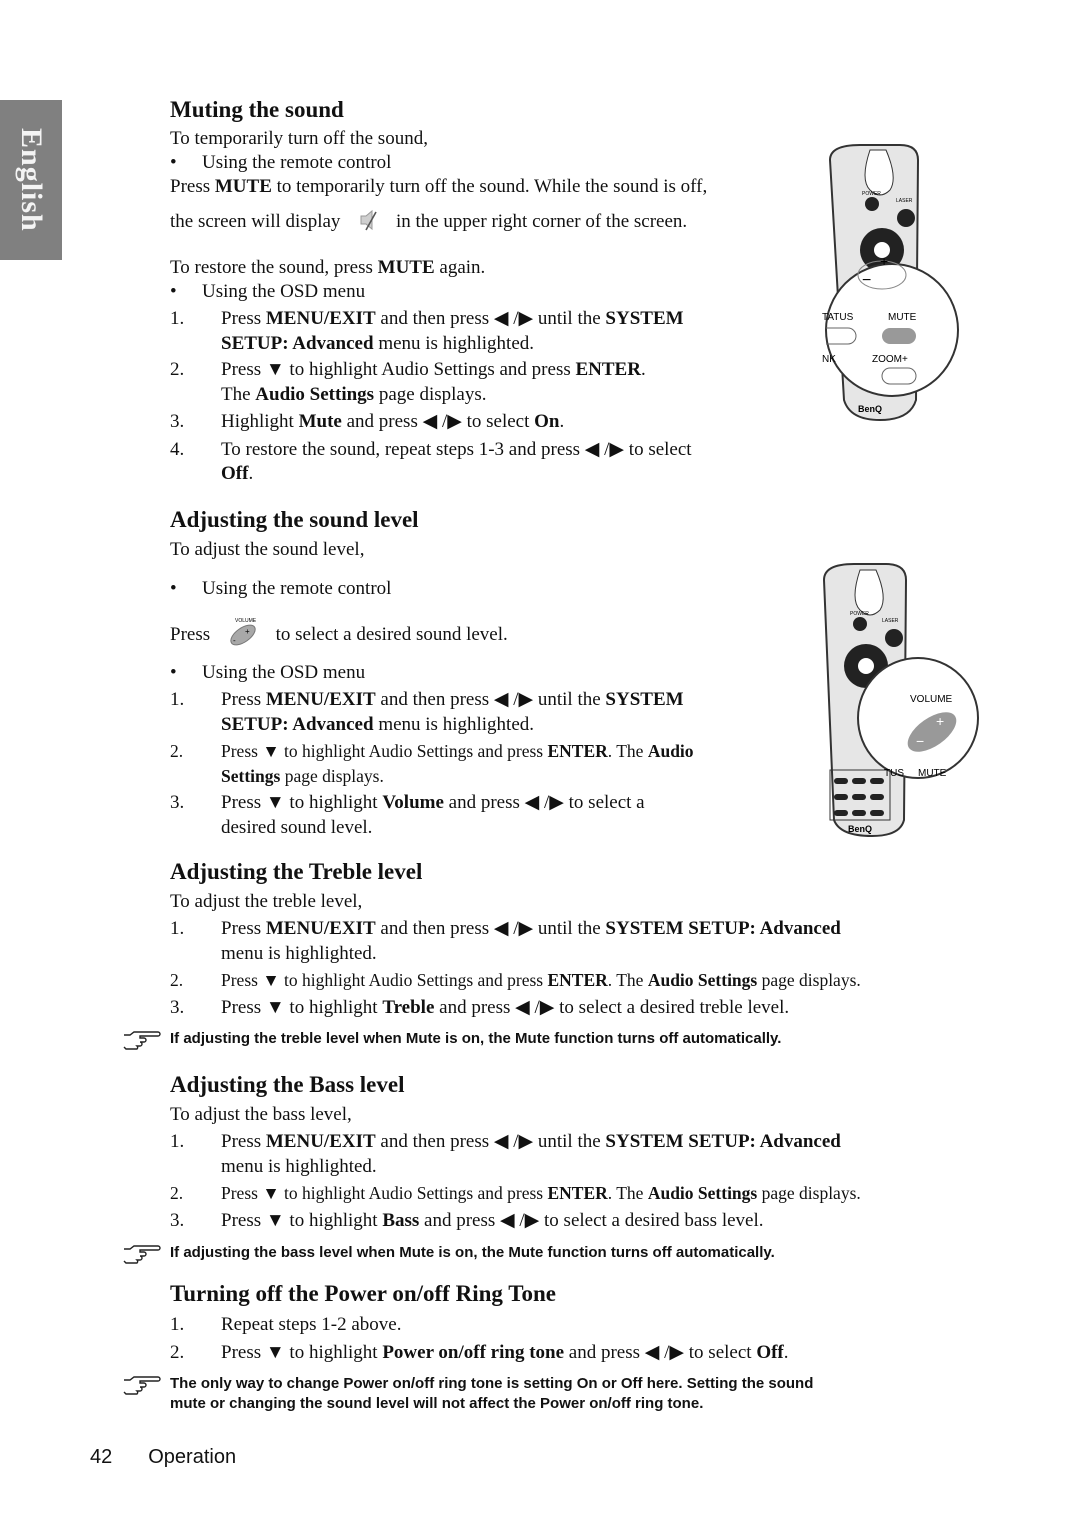 The width and height of the screenshot is (1080, 1529). Describe the element at coordinates (296, 871) in the screenshot. I see `section-title: Adjusting the Treble level` at that location.